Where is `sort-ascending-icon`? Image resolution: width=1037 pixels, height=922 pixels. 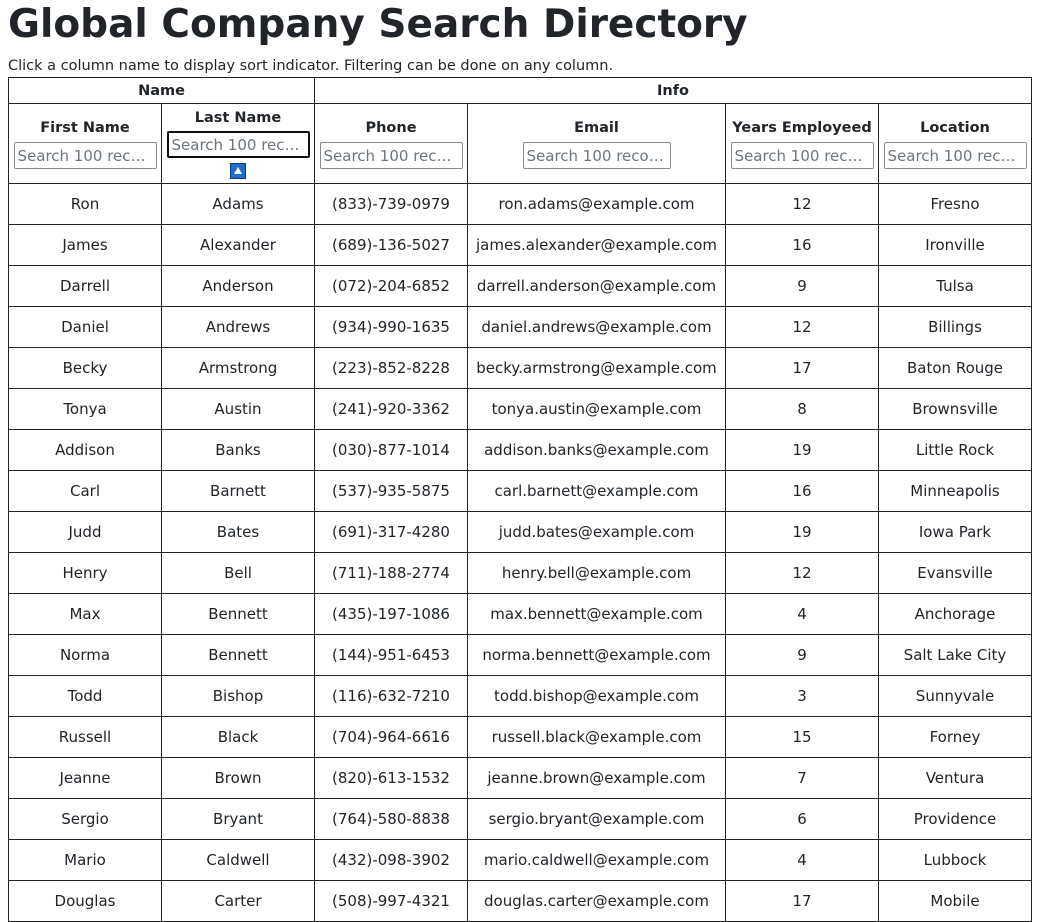
sort-ascending-icon is located at coordinates (238, 171).